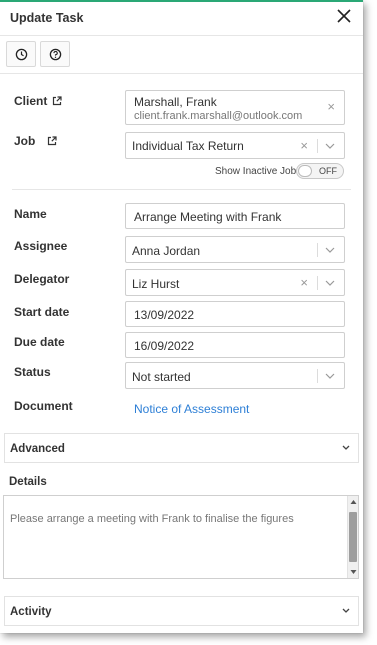 This screenshot has width=377, height=645. Describe the element at coordinates (42, 312) in the screenshot. I see `start-date-label: Start date` at that location.